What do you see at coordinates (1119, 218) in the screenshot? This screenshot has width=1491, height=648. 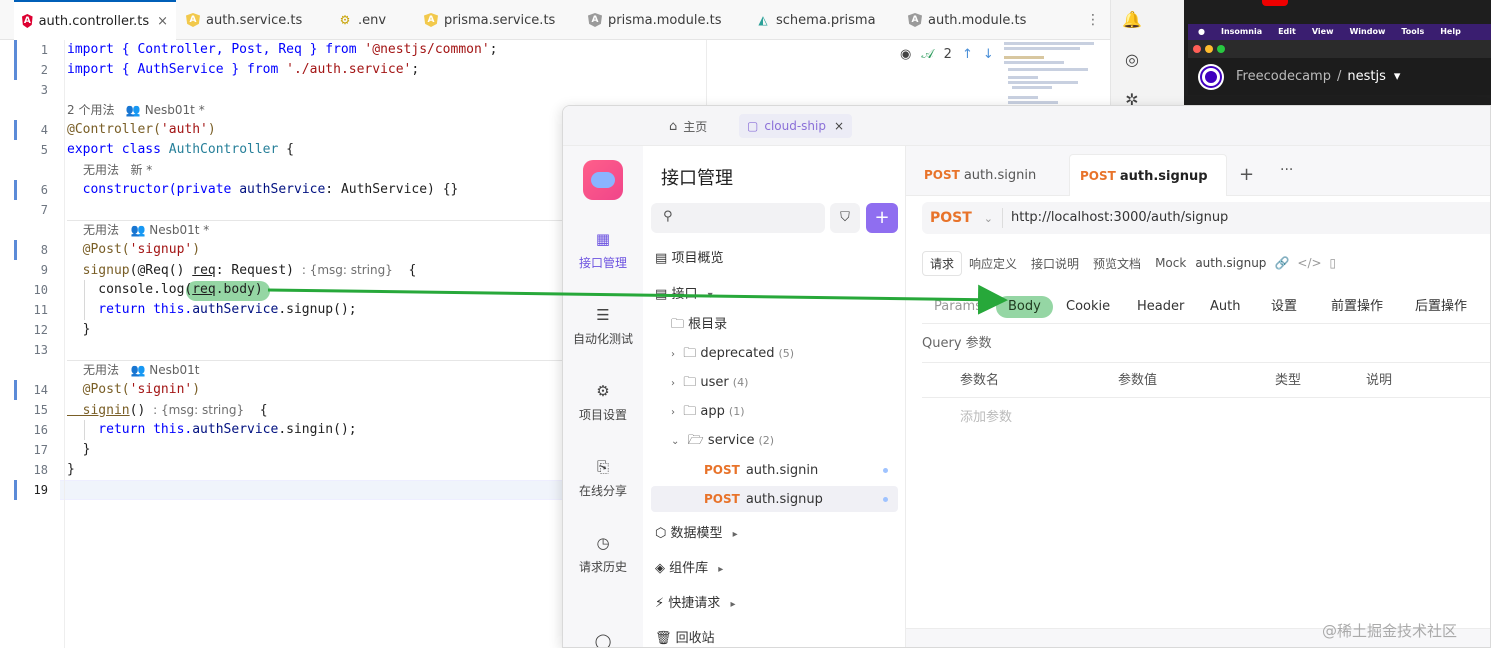 I see `url-input: http://localhost:3000/auth/signup` at bounding box center [1119, 218].